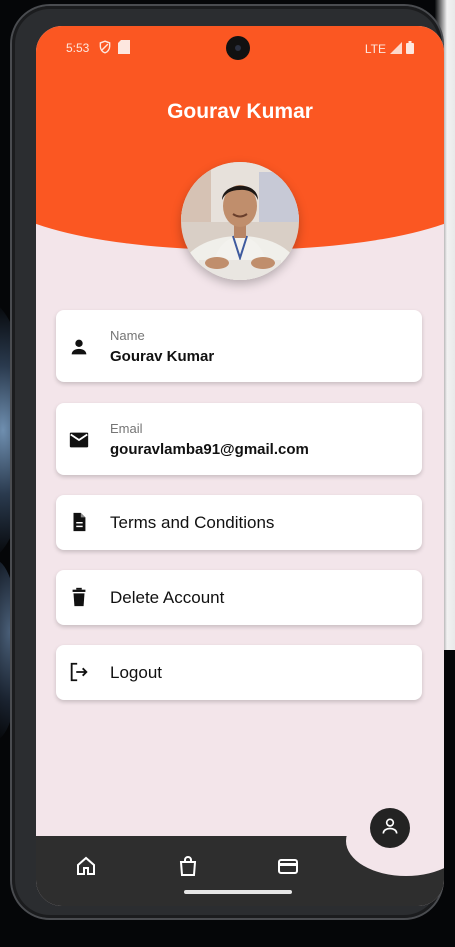 The height and width of the screenshot is (947, 455). Describe the element at coordinates (79, 597) in the screenshot. I see `trash-icon` at that location.